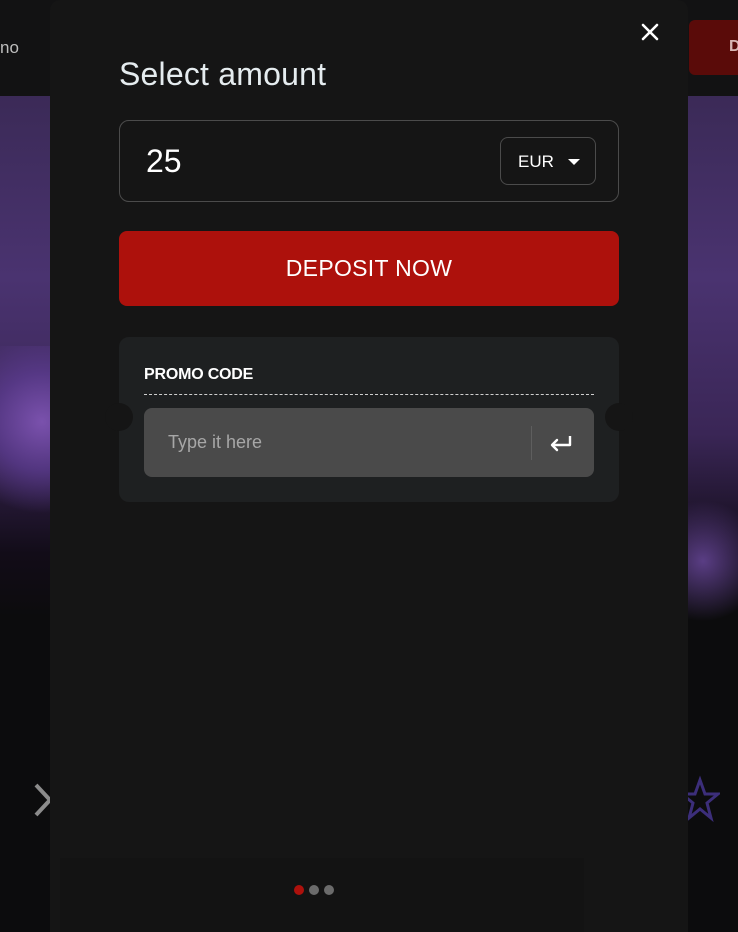 Image resolution: width=738 pixels, height=932 pixels. Describe the element at coordinates (536, 161) in the screenshot. I see `currency-label: EUR` at that location.